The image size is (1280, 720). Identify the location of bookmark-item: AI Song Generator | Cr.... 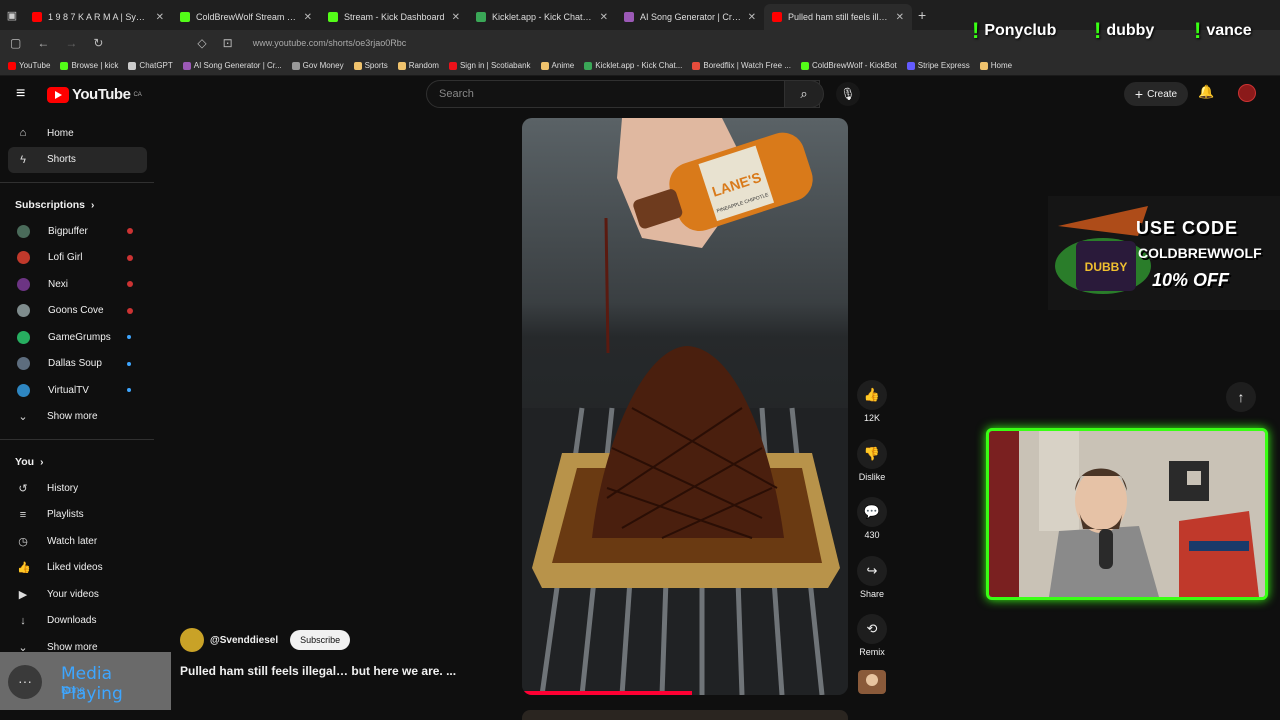
(232, 65).